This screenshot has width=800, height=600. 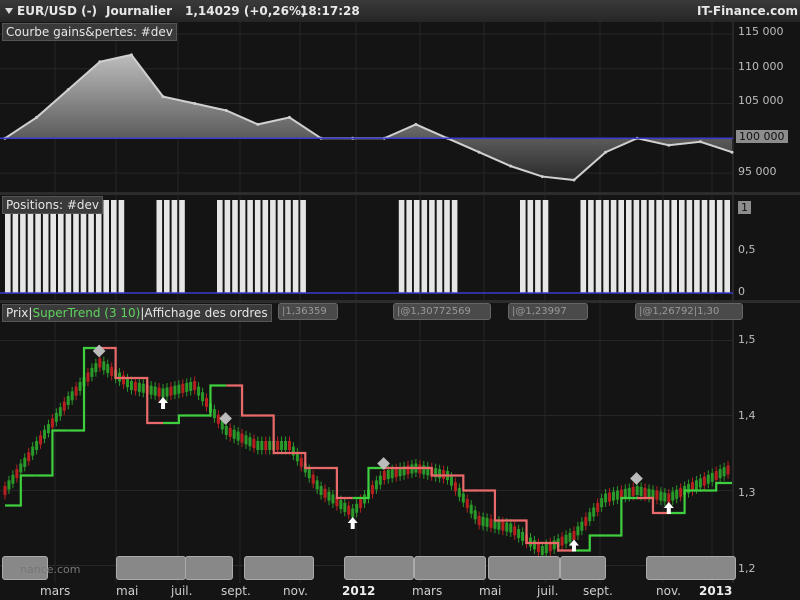 What do you see at coordinates (308, 311) in the screenshot?
I see `order-tag: |1,36359` at bounding box center [308, 311].